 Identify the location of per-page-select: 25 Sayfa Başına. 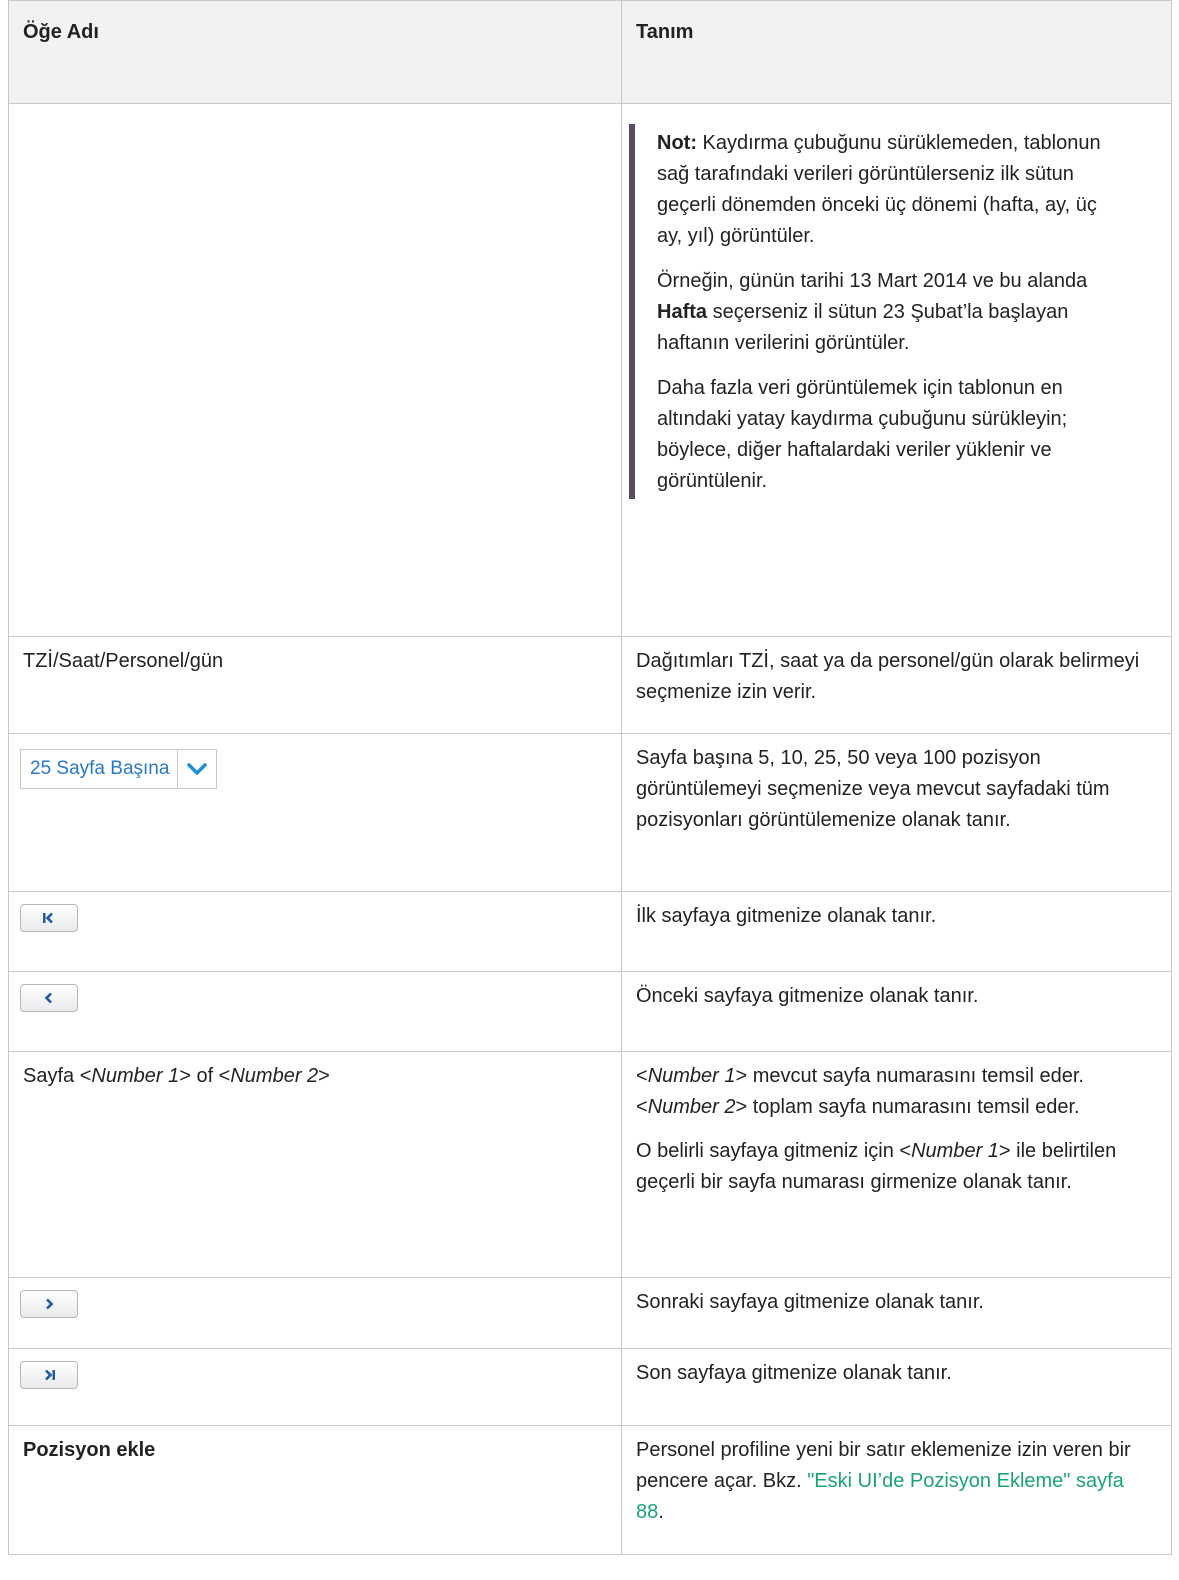
(119, 769).